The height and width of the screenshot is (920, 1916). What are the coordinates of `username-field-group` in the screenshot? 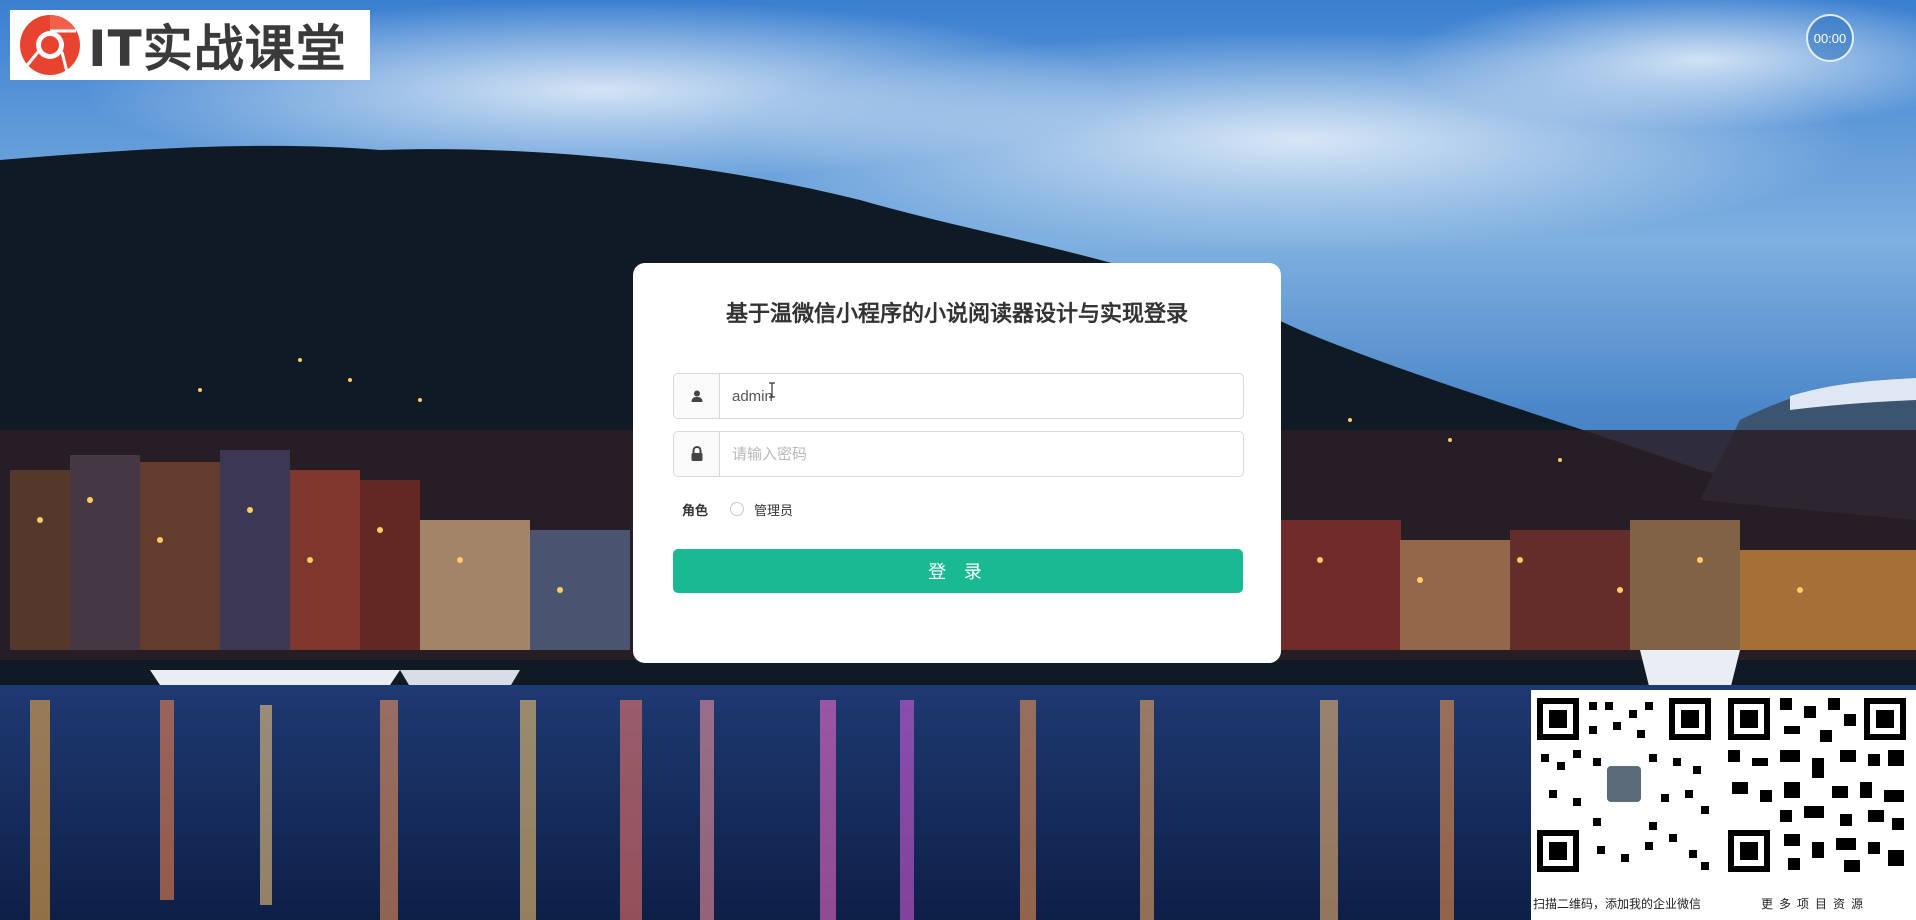 It's located at (958, 396).